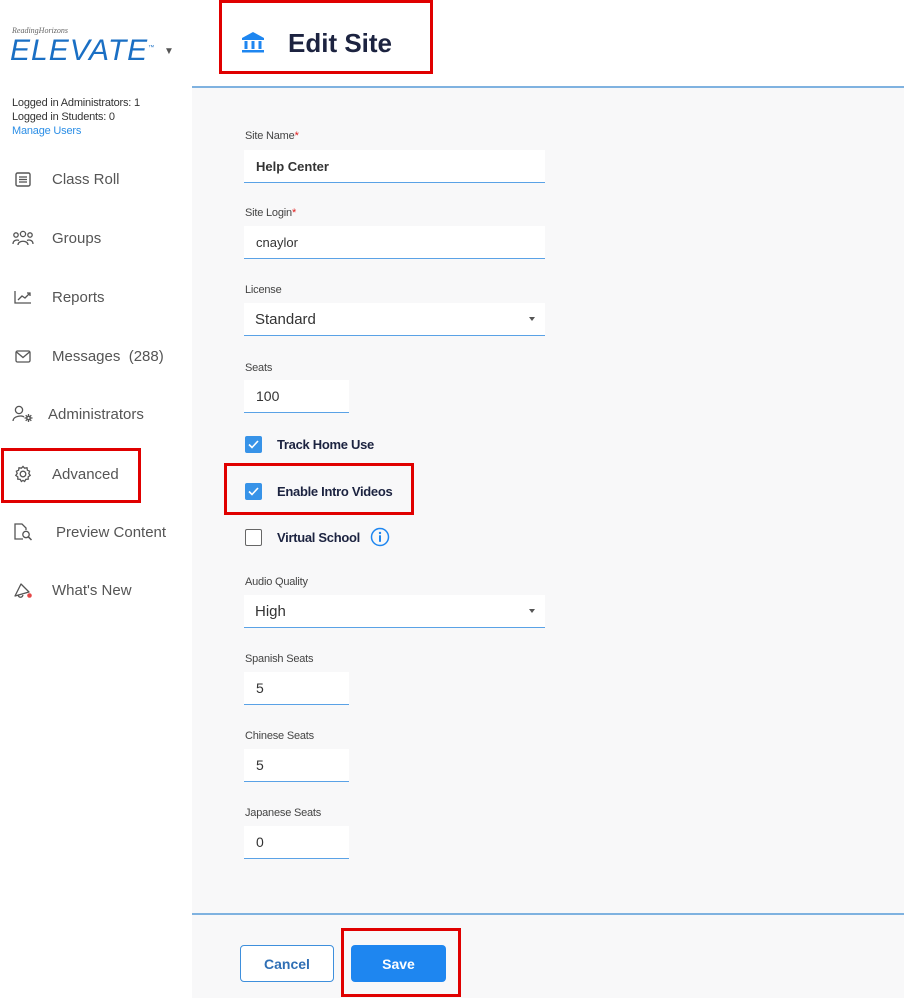  What do you see at coordinates (23, 356) in the screenshot?
I see `messages-icon` at bounding box center [23, 356].